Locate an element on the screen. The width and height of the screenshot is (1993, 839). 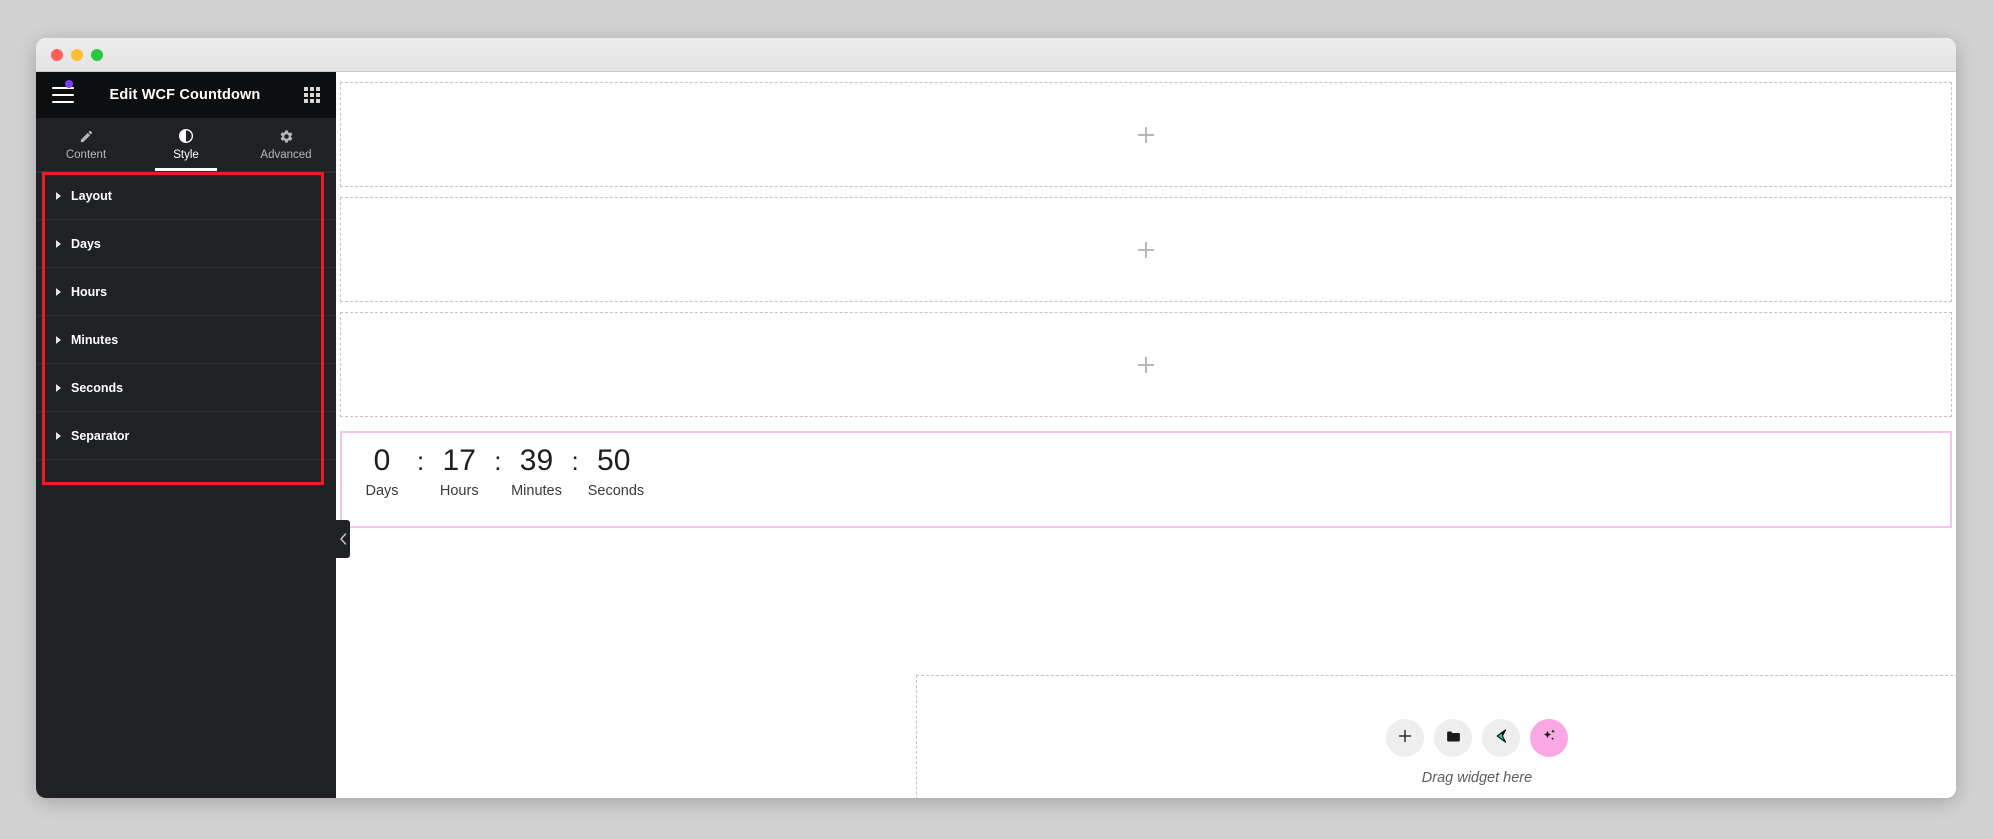
countdown-minutes-label: Minutes is located at coordinates (536, 490).